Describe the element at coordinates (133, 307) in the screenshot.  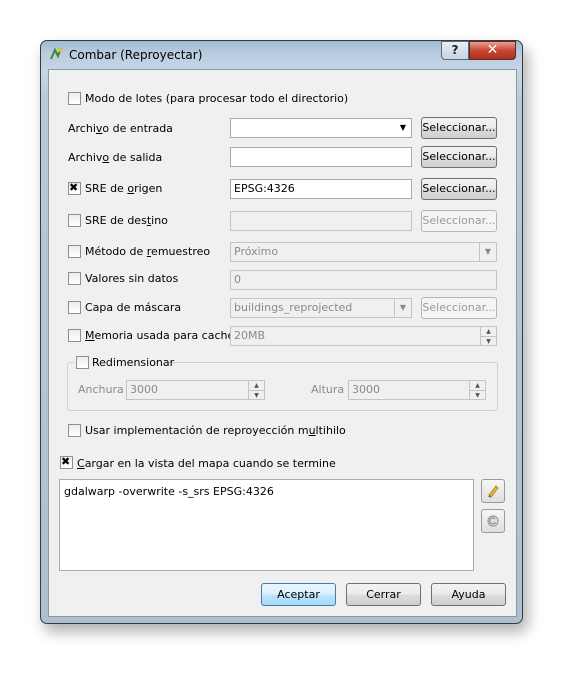
I see `mask-layer-label: Capa de máscara` at that location.